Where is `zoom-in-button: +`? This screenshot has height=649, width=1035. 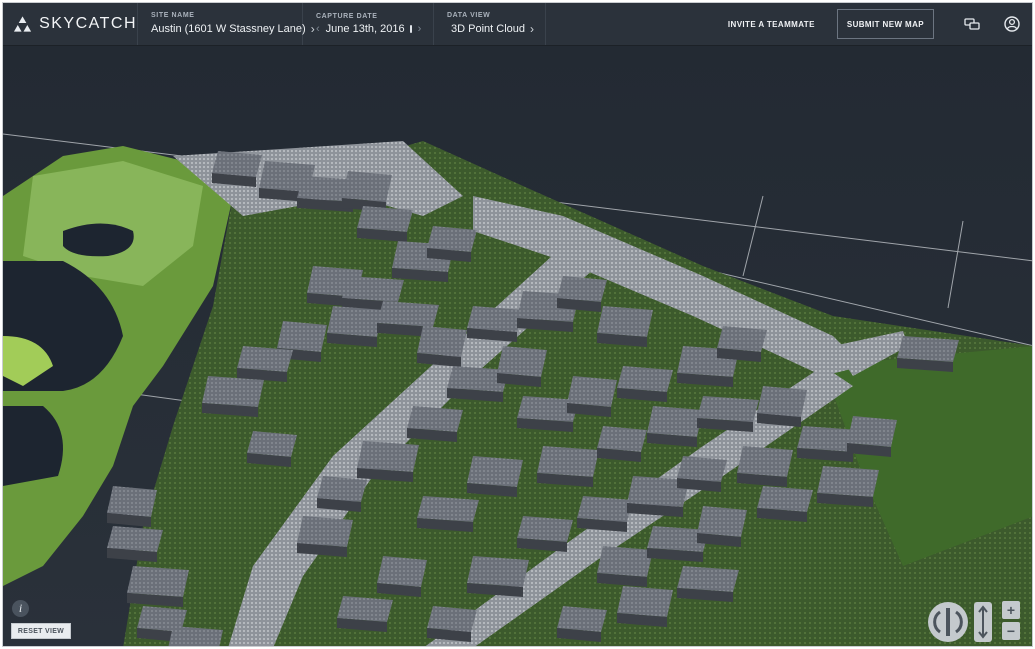
zoom-in-button: + is located at coordinates (1011, 610).